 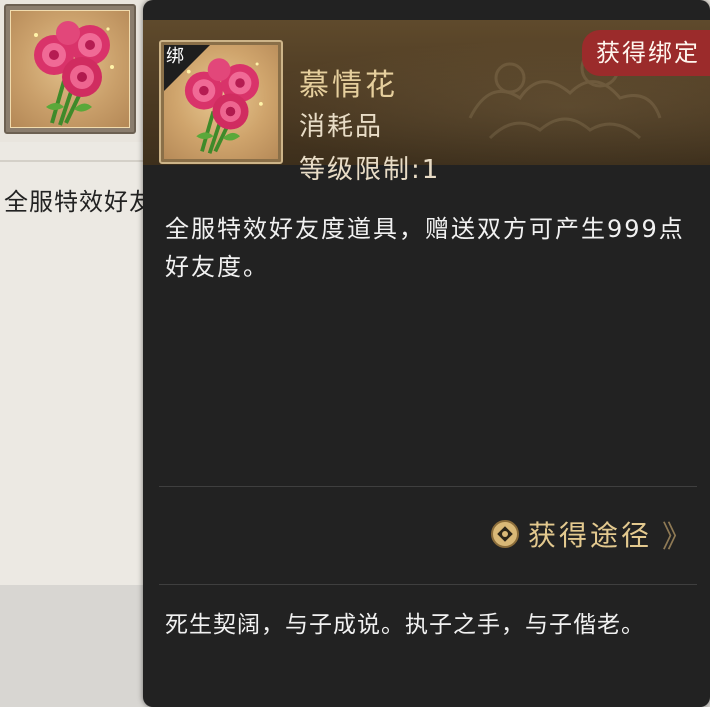 I want to click on item-level-limit: 等级限制:1, so click(x=370, y=170).